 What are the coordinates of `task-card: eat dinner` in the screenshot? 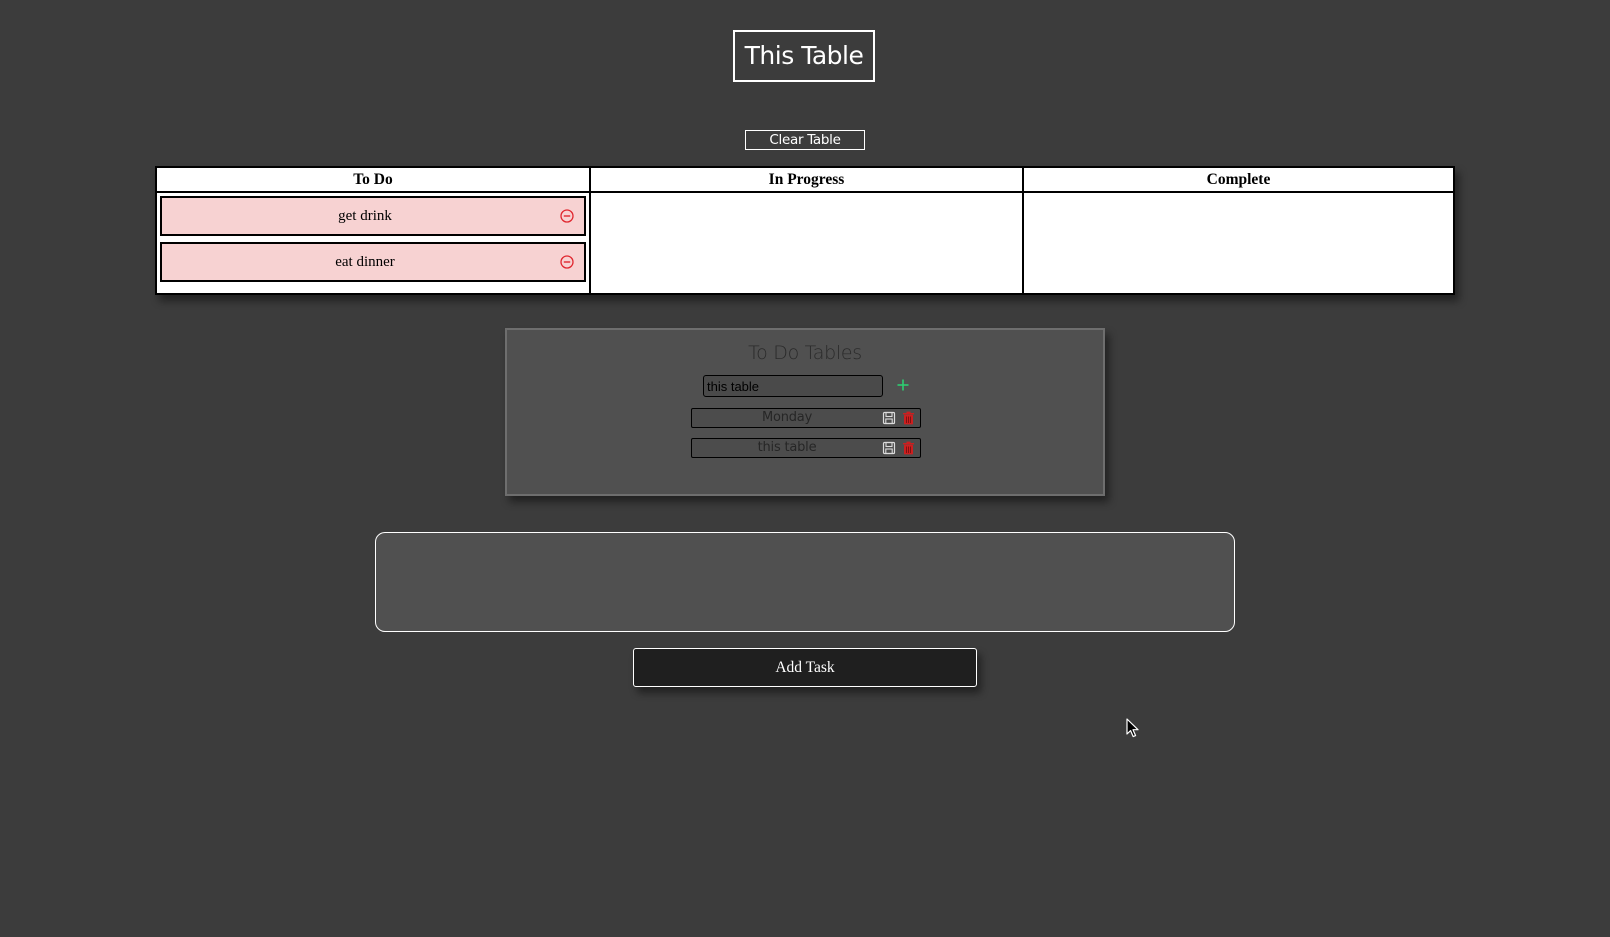 It's located at (373, 262).